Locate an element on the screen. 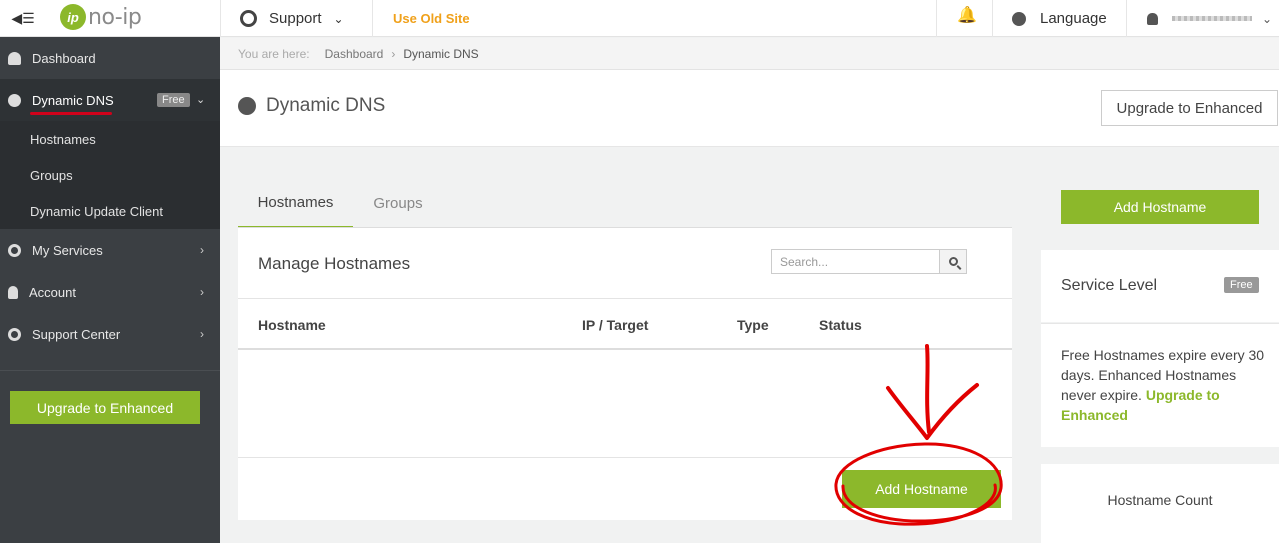  red-underline-annotation is located at coordinates (71, 113).